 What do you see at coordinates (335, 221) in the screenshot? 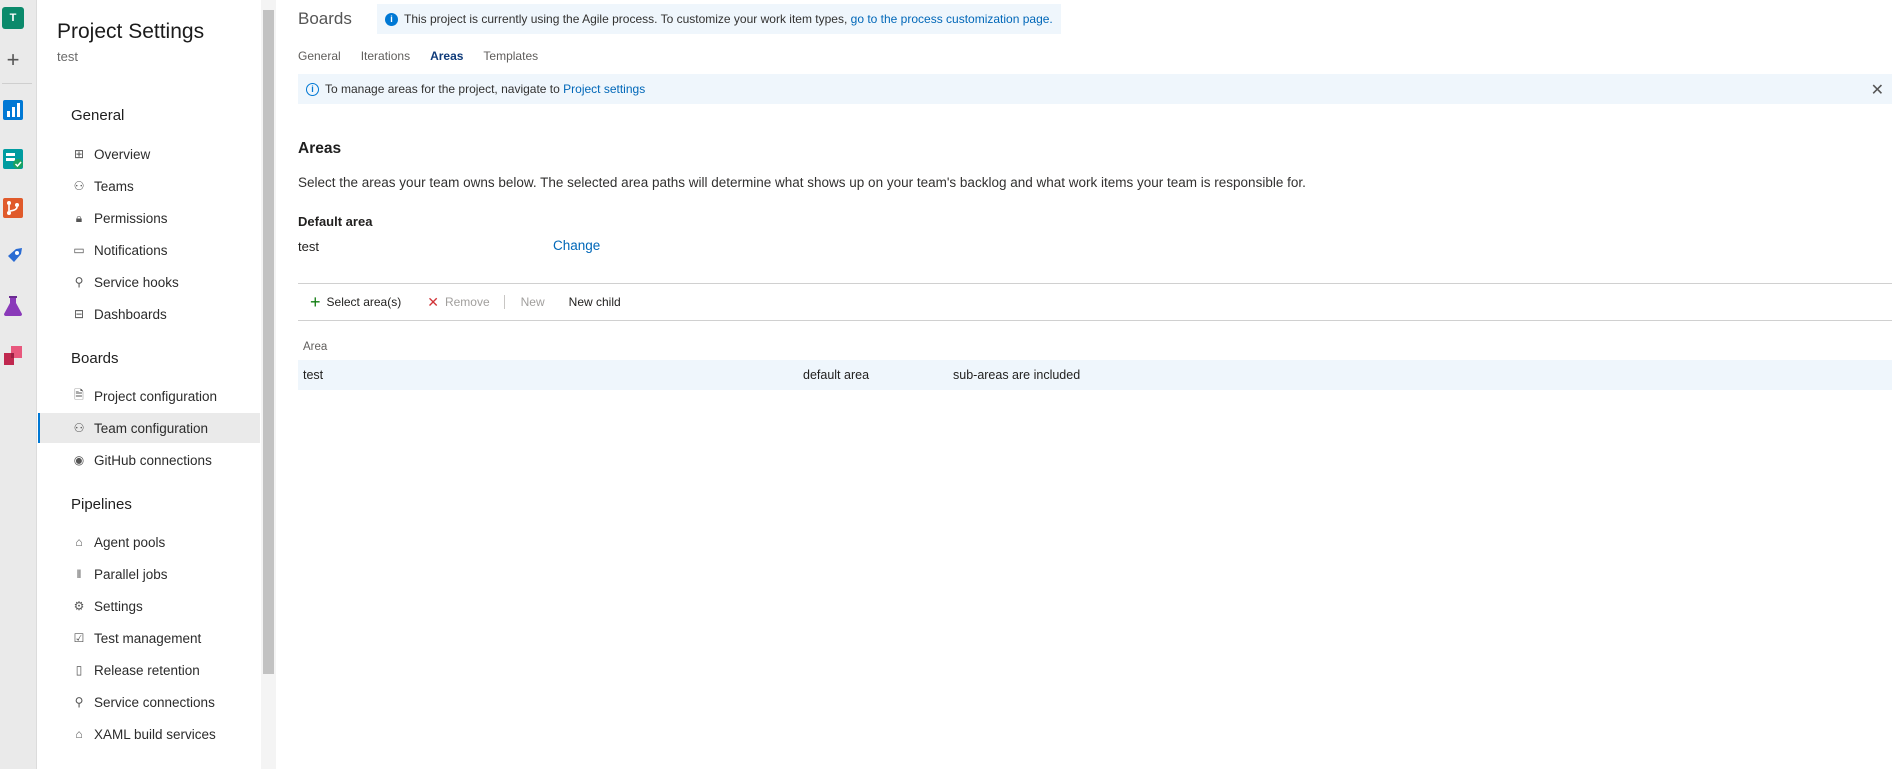
I see `default-area-label: Default area` at bounding box center [335, 221].